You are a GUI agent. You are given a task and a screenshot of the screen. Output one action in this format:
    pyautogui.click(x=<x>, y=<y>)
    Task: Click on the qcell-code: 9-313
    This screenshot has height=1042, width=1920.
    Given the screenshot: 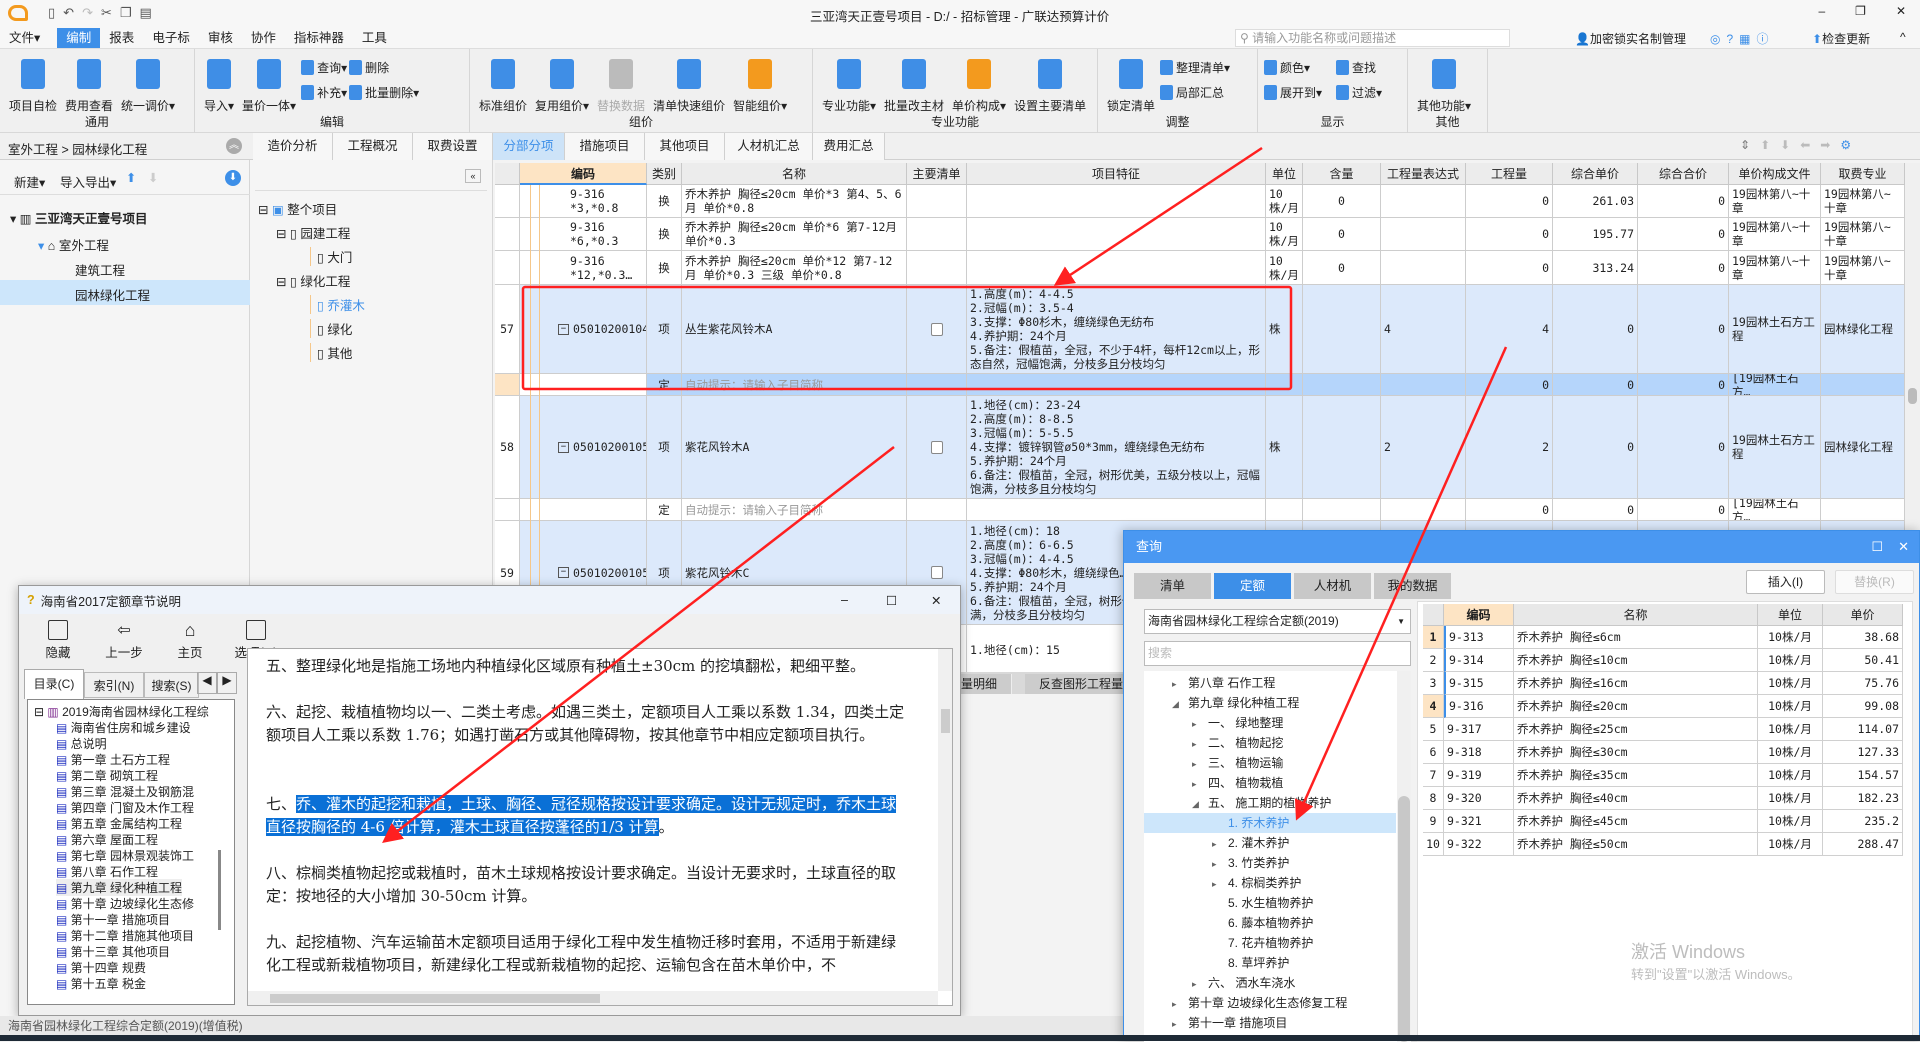 What is the action you would take?
    pyautogui.click(x=1479, y=637)
    